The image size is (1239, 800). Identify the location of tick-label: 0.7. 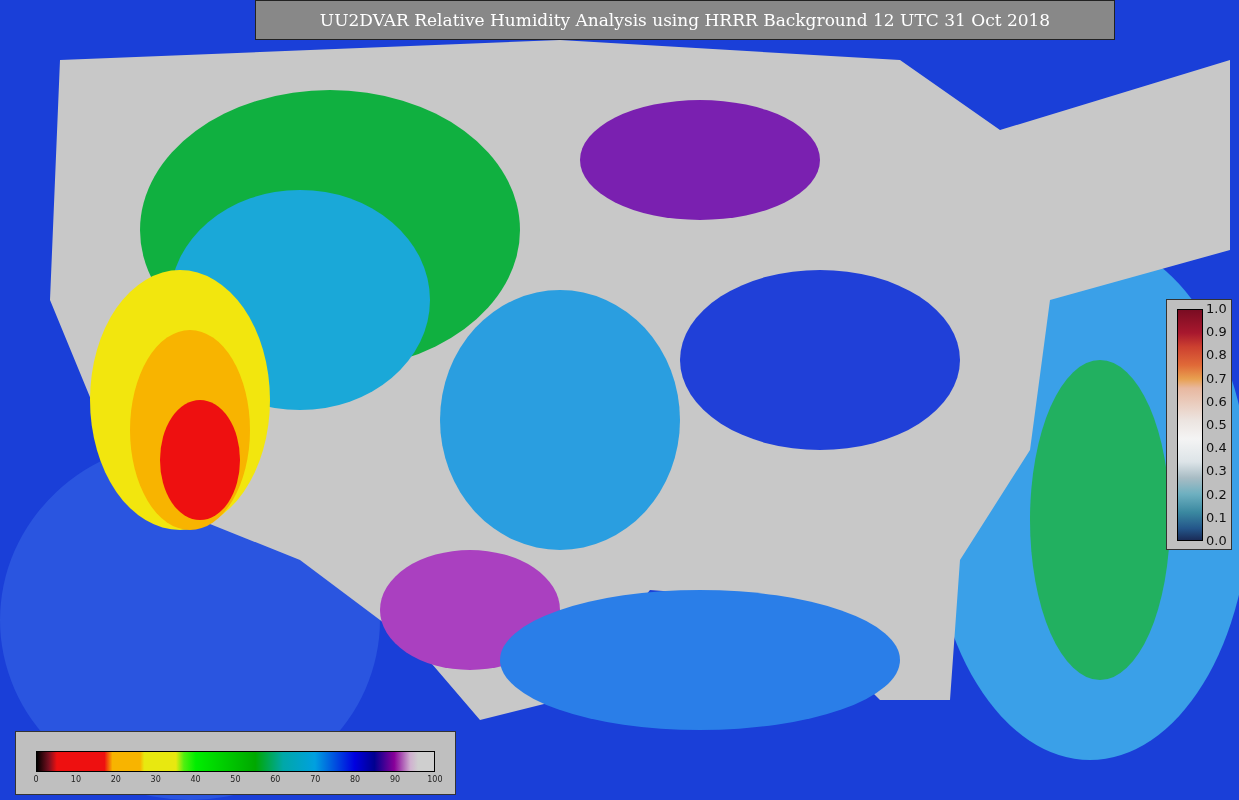
(1216, 378).